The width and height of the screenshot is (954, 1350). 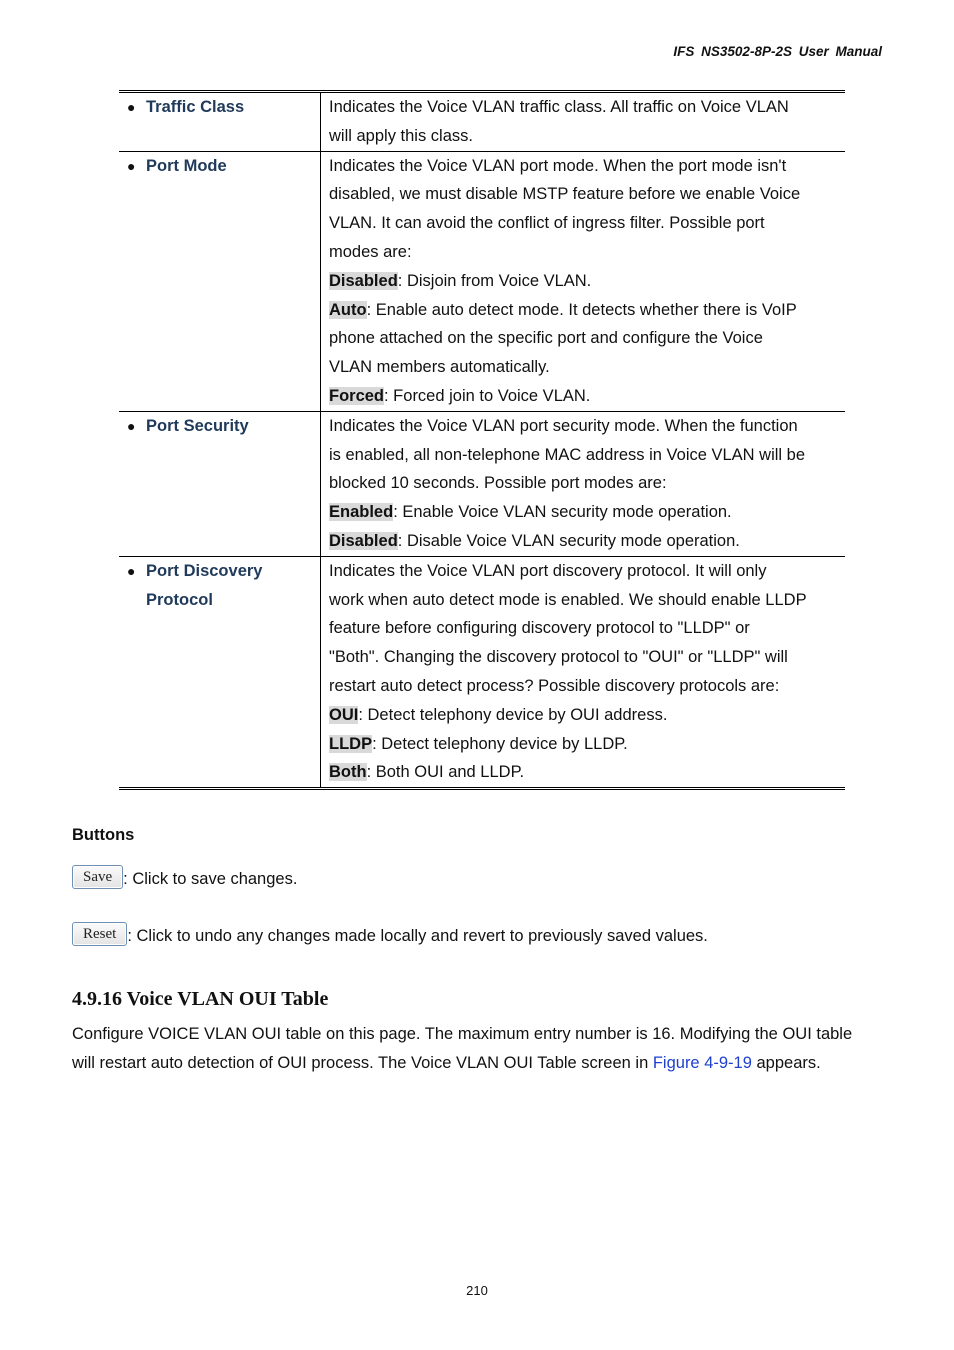 I want to click on option-text: : Both OUI and LLDP., so click(x=445, y=772).